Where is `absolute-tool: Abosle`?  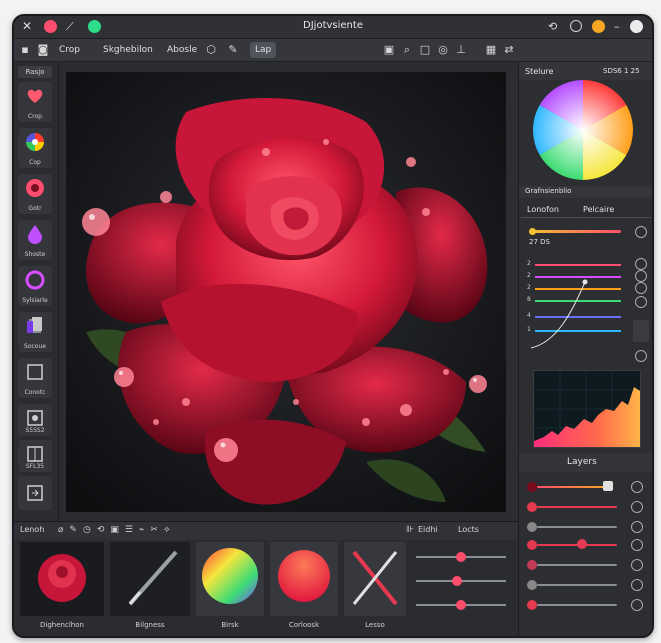 absolute-tool: Abosle is located at coordinates (182, 50).